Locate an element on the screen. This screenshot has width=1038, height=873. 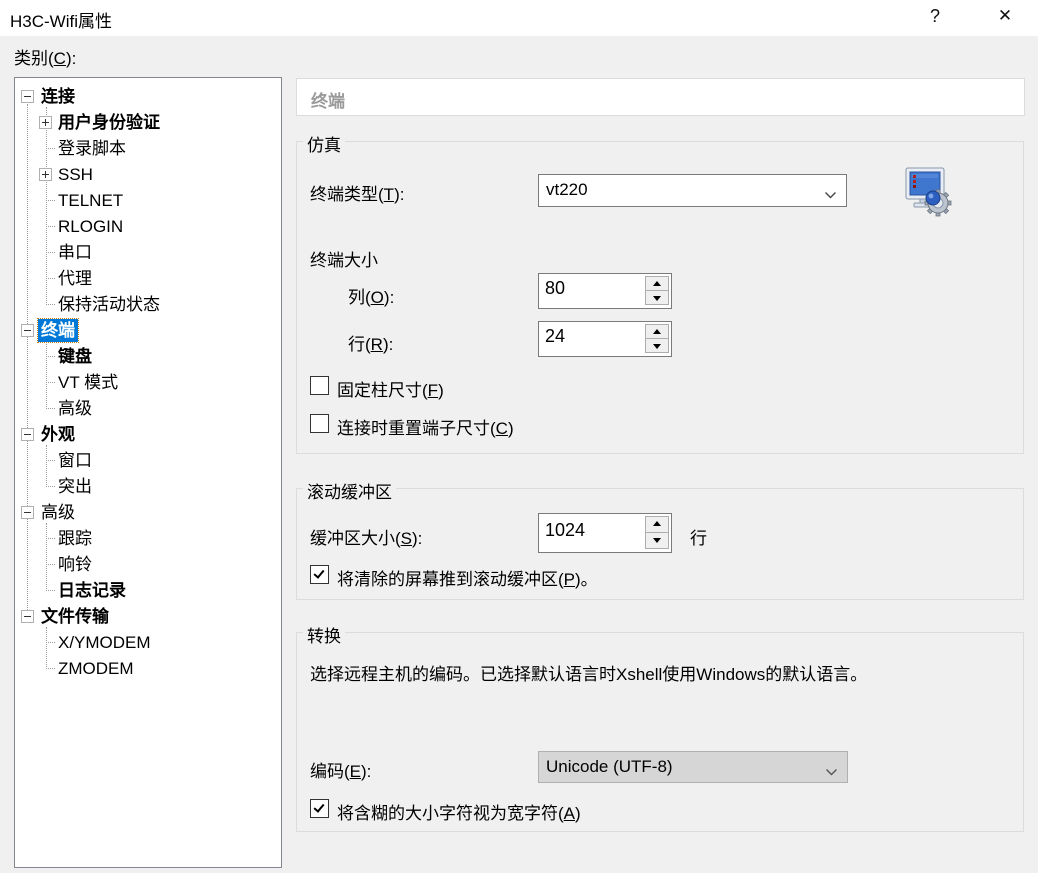
group-emulation-legend: 仿真 is located at coordinates (324, 143).